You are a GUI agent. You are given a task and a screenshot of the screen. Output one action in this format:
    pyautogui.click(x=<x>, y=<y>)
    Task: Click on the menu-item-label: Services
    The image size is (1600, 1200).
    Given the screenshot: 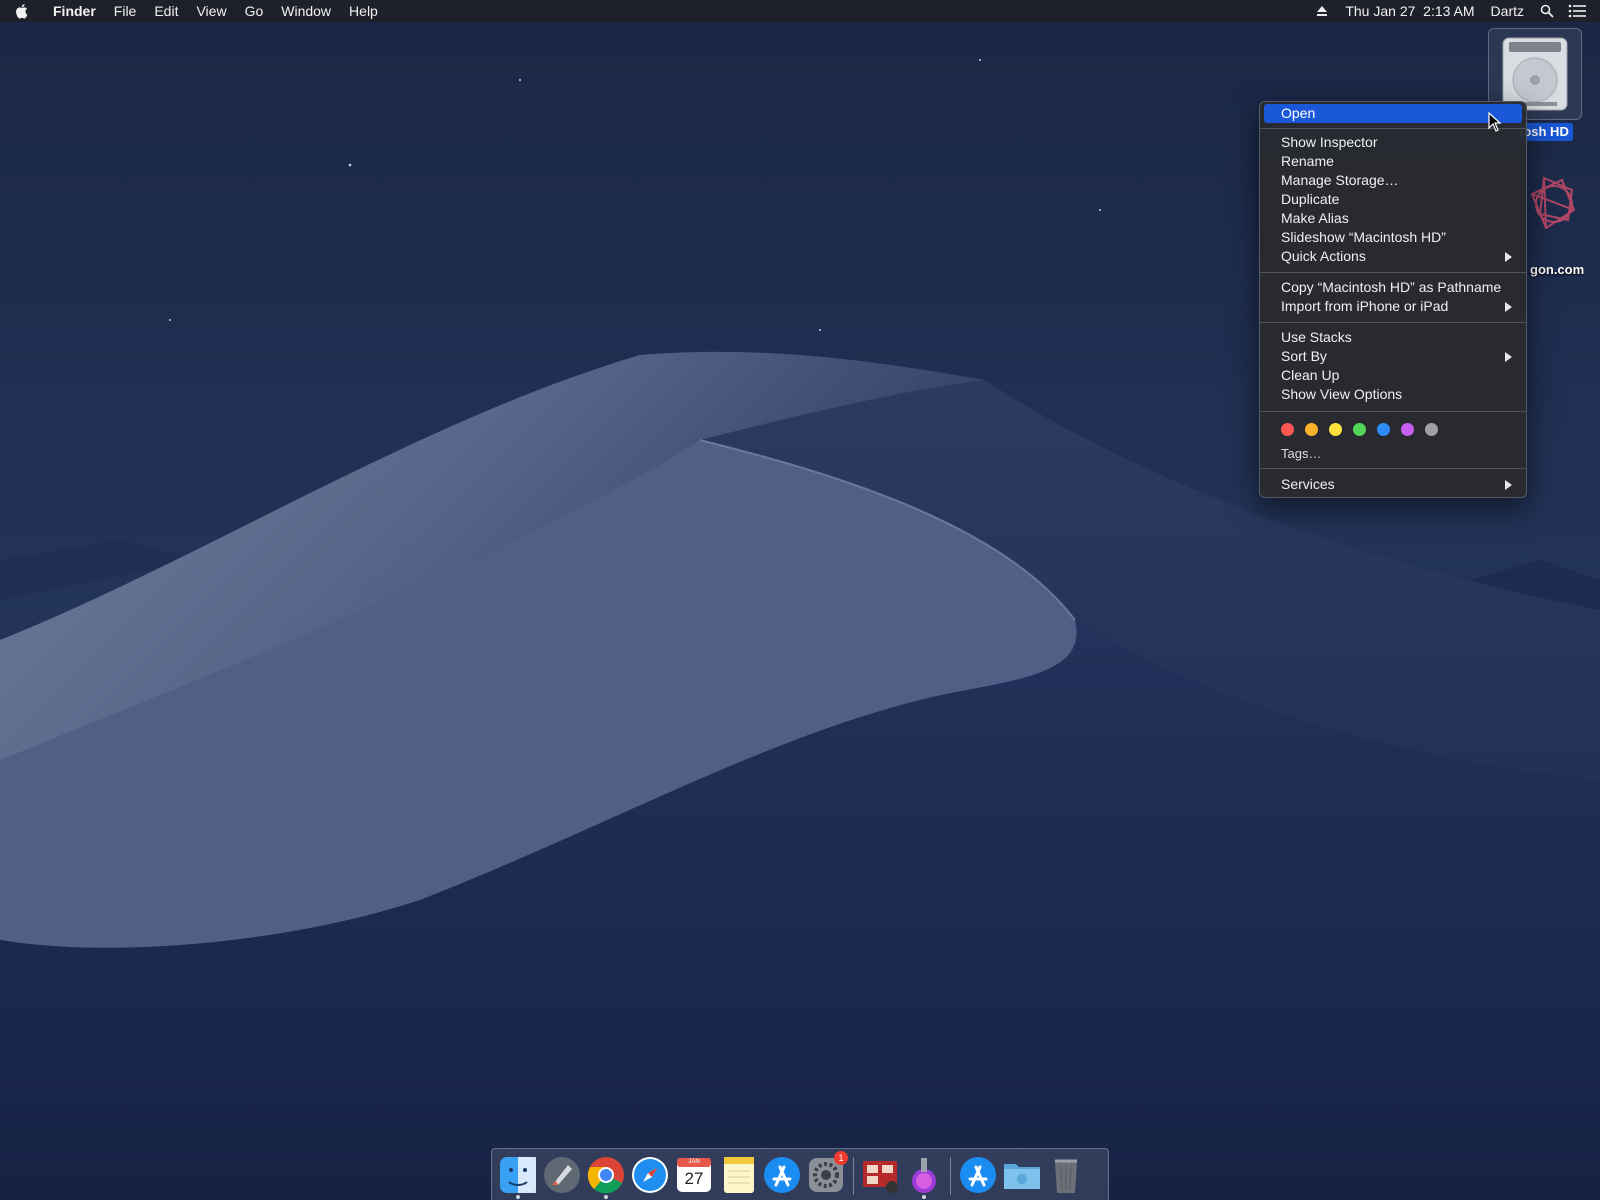 What is the action you would take?
    pyautogui.click(x=1308, y=484)
    